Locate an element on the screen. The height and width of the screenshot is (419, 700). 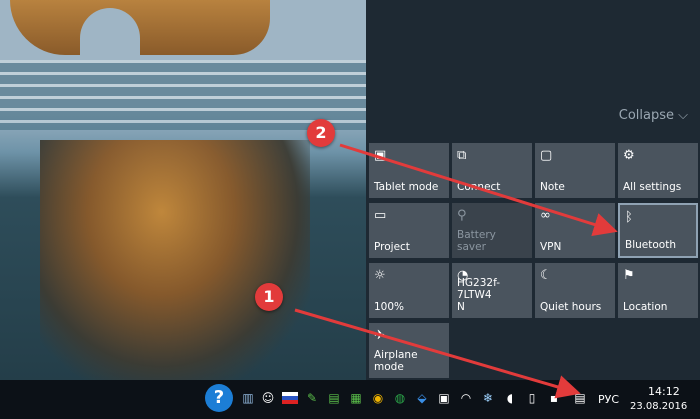
airplane-icon: ✈ is located at coordinates (379, 335).